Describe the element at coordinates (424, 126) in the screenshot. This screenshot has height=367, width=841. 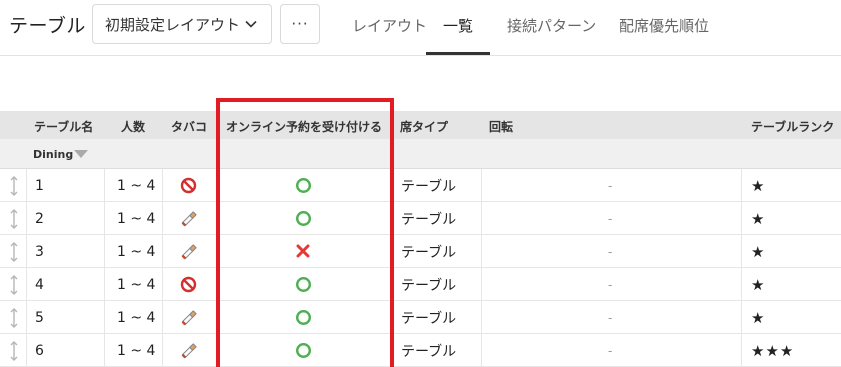
I see `column-header-seat-type: 席タイプ` at that location.